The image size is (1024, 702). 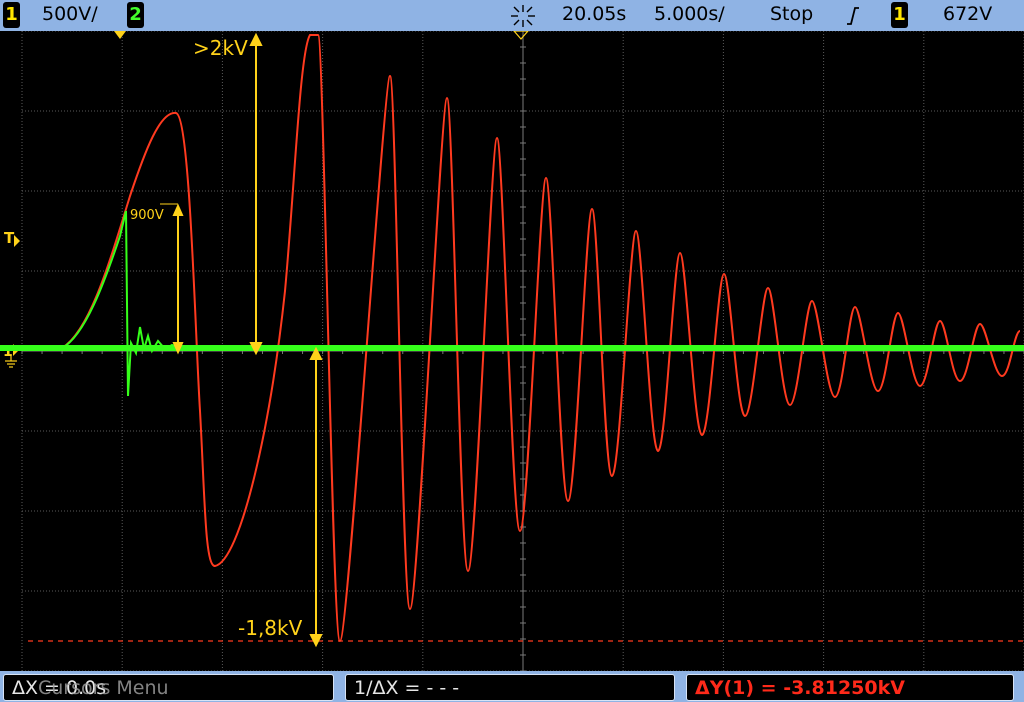 What do you see at coordinates (967, 14) in the screenshot?
I see `trigger-level: 672V` at bounding box center [967, 14].